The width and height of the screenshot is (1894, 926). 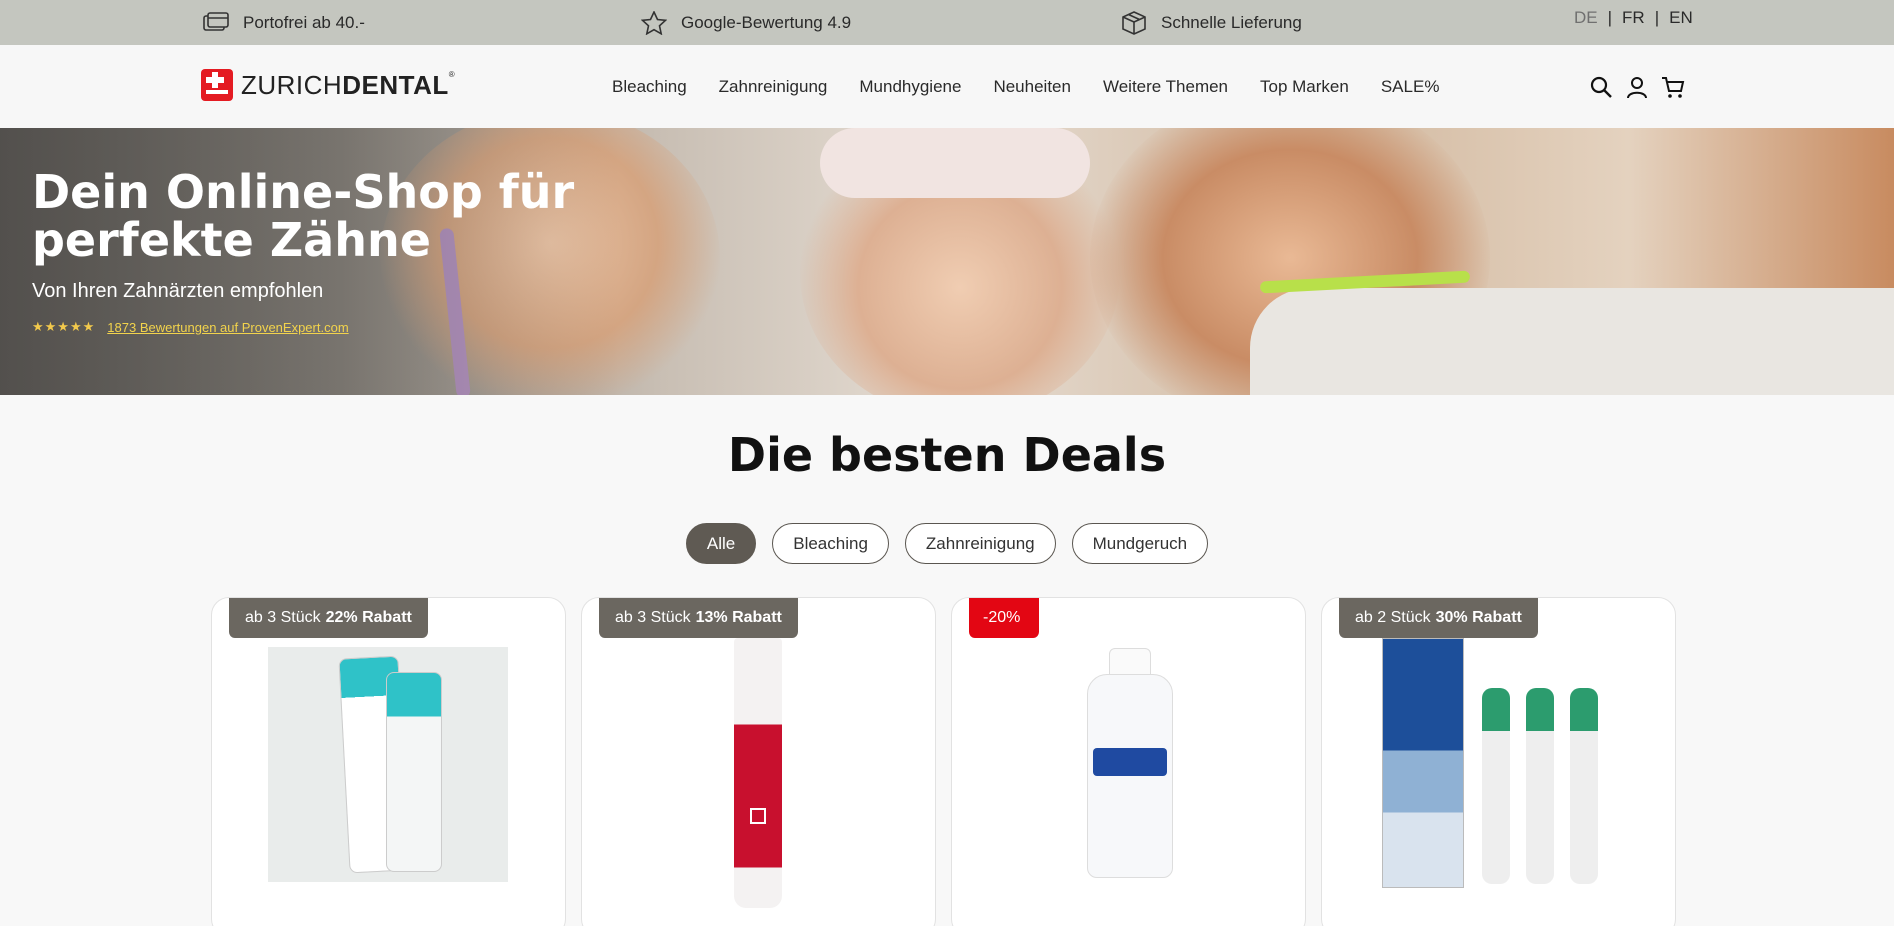 What do you see at coordinates (910, 87) in the screenshot?
I see `nav-item-mundhygiene: Mundhygiene` at bounding box center [910, 87].